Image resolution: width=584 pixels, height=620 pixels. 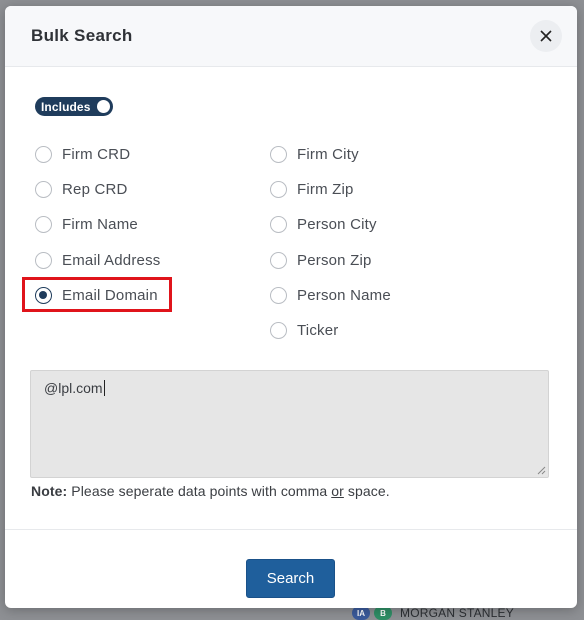 I want to click on b-badge: B, so click(x=383, y=613).